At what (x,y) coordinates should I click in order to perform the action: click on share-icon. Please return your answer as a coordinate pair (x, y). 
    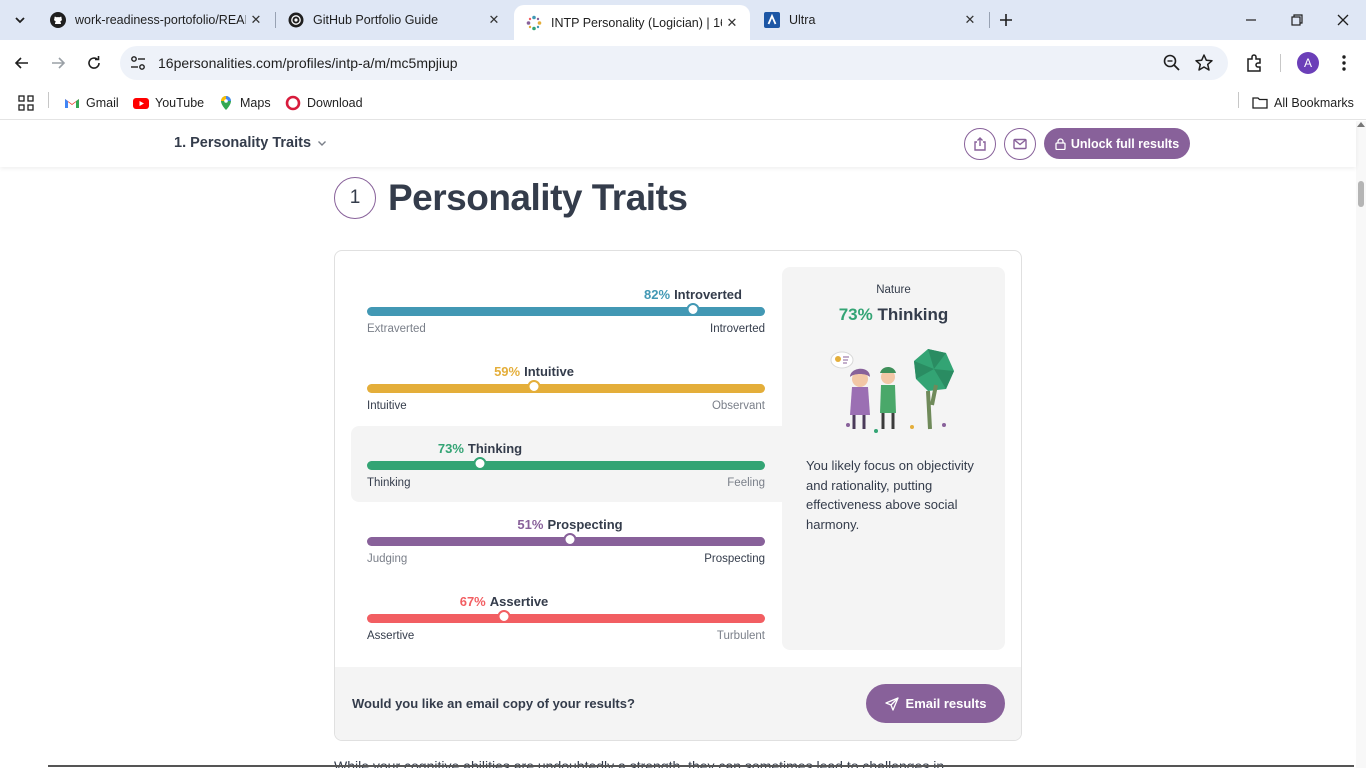
    Looking at the image, I should click on (980, 144).